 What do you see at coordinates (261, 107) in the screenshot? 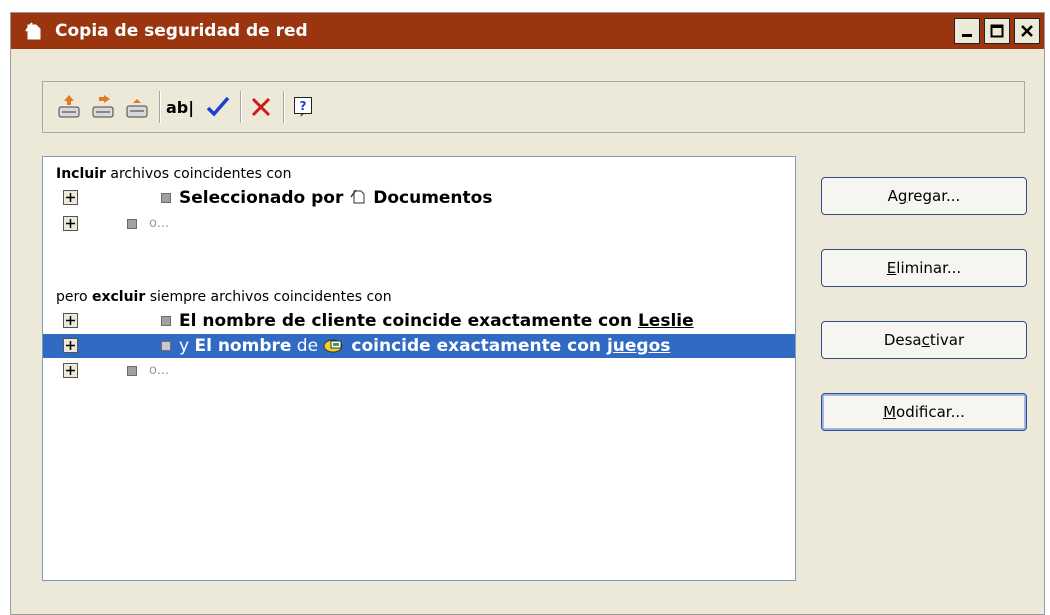
I see `delete-x-icon` at bounding box center [261, 107].